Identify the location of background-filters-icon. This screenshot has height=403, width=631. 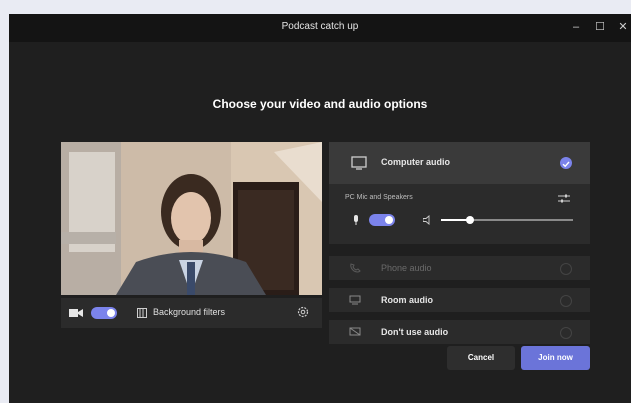
(142, 313).